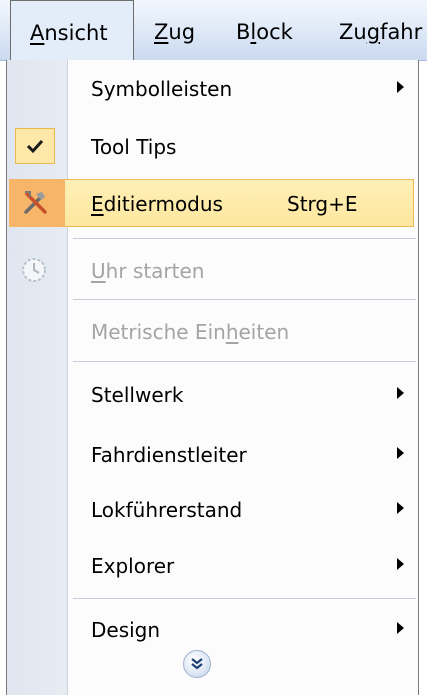 The height and width of the screenshot is (695, 427). Describe the element at coordinates (197, 664) in the screenshot. I see `double-chevron-down-icon` at that location.